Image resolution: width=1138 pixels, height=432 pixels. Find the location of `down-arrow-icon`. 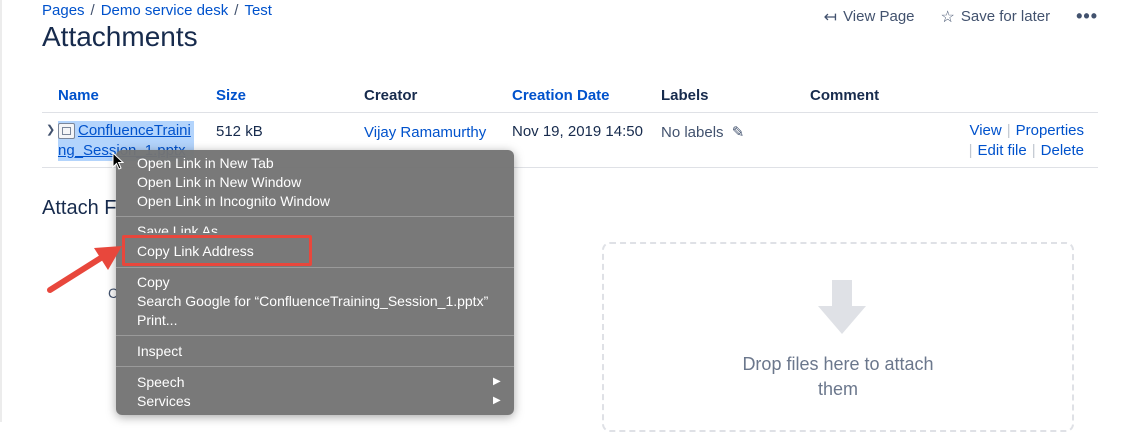

down-arrow-icon is located at coordinates (842, 307).